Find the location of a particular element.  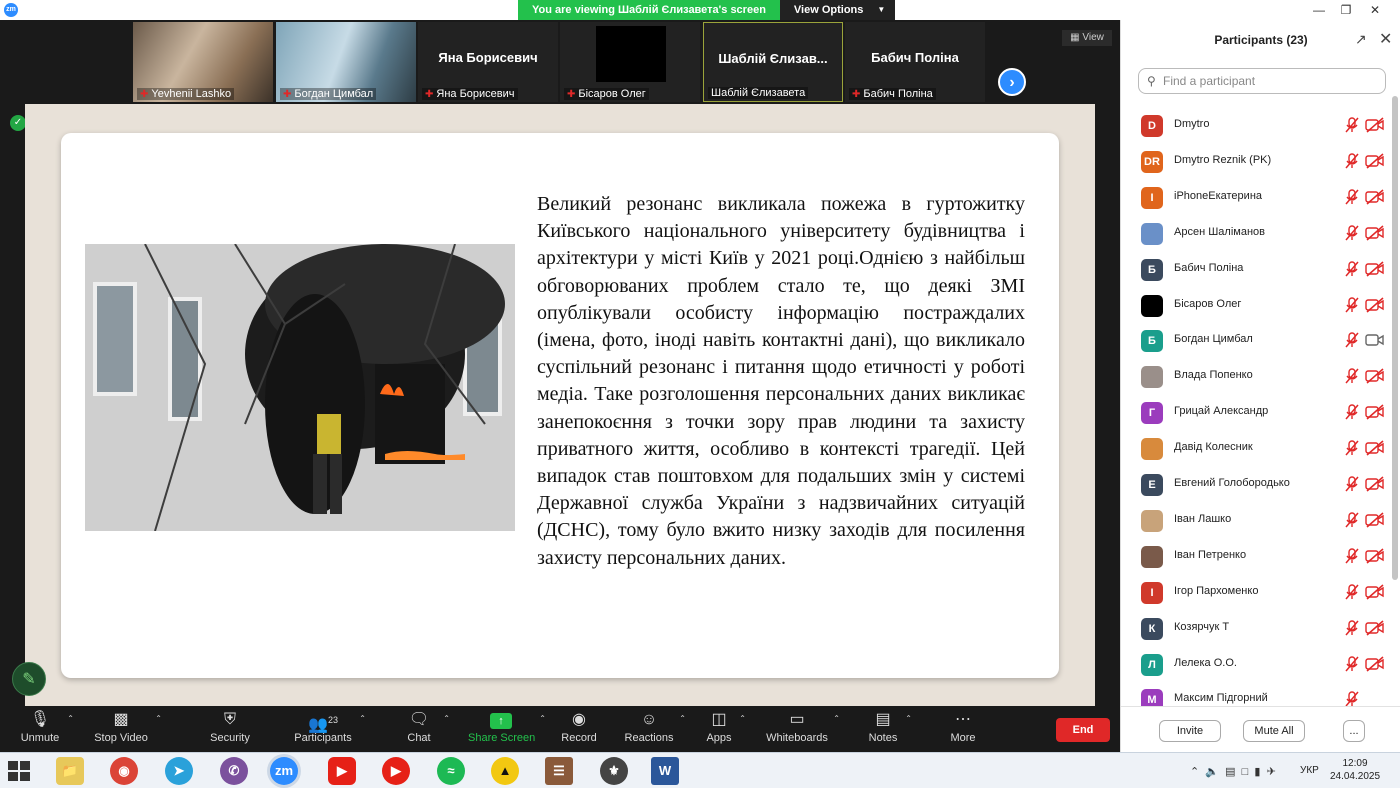

mute-all-button: Mute All is located at coordinates (1274, 731).